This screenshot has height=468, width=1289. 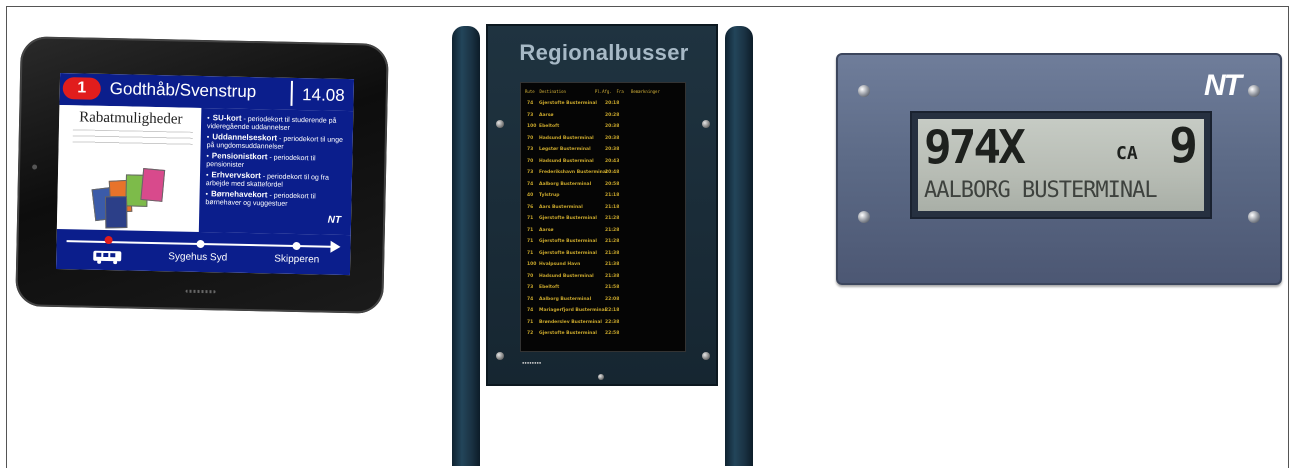 I want to click on departure-row: 100 Hvalpsund Havn 21:38, so click(x=604, y=265).